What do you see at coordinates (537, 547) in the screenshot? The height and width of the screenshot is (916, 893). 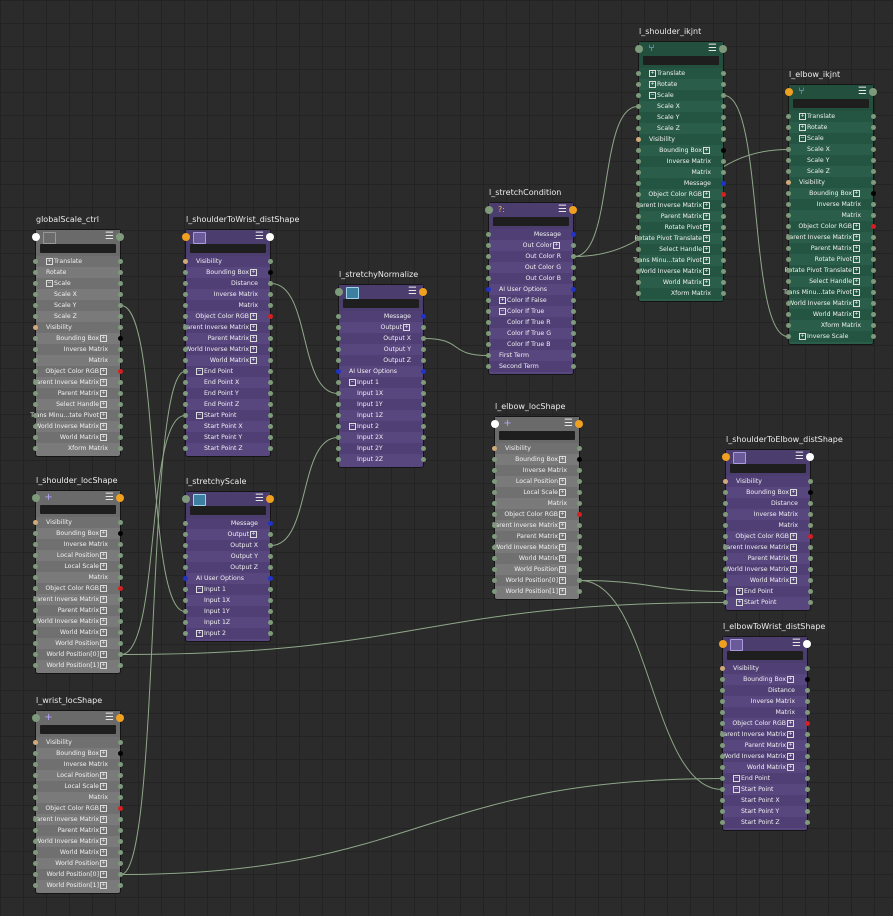 I see `attr-row-world-inverse-matrix: World Inverse Matrix +` at bounding box center [537, 547].